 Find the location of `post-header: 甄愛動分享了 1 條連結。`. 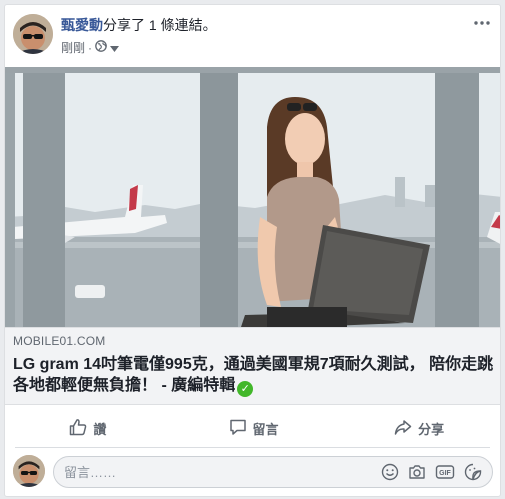

post-header: 甄愛動分享了 1 條連結。 is located at coordinates (139, 25).